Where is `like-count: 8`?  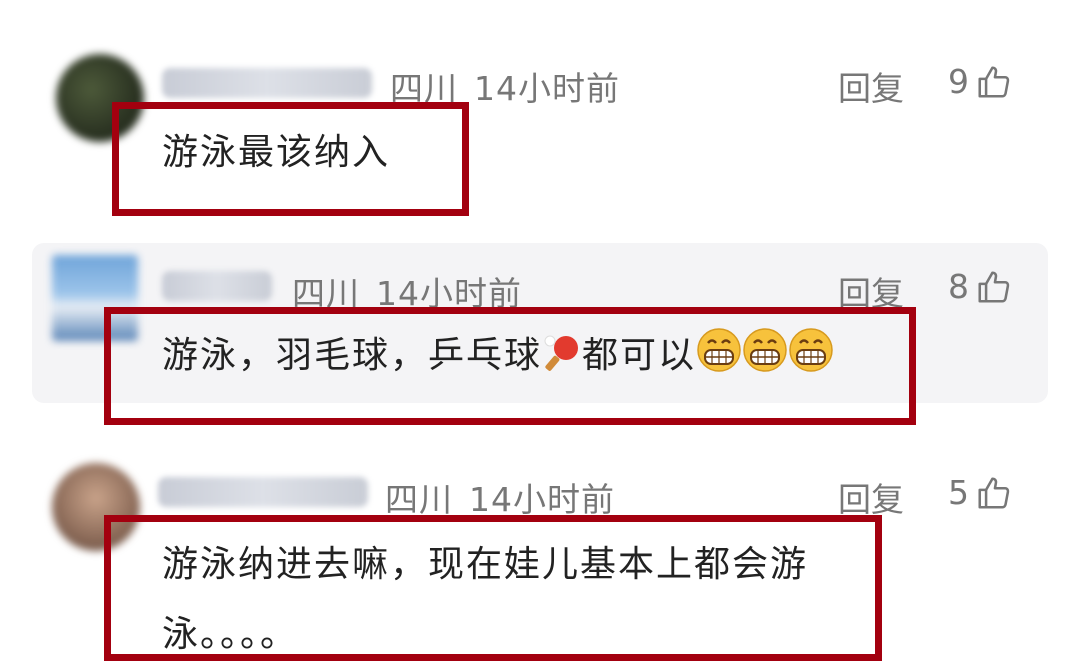
like-count: 8 is located at coordinates (958, 286).